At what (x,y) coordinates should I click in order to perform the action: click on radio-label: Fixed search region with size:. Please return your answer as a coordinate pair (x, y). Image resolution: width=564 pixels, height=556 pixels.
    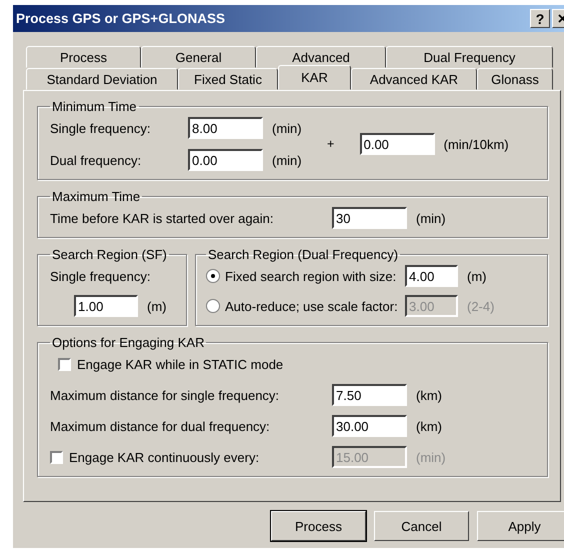
    Looking at the image, I should click on (311, 276).